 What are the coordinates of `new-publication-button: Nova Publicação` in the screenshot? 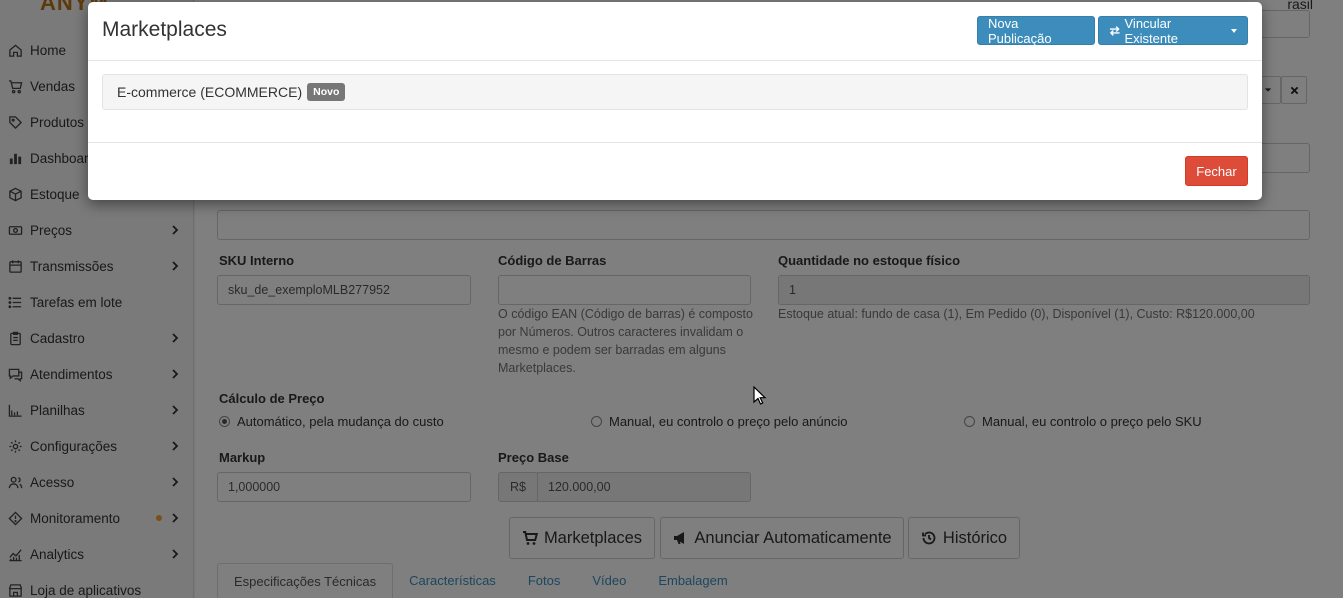 It's located at (1036, 30).